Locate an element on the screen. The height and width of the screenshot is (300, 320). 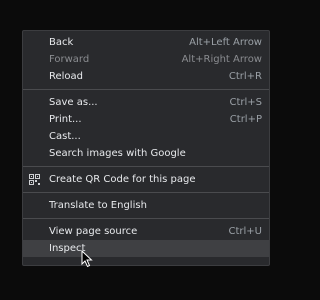
shortcut-text: Ctrl+P is located at coordinates (245, 119).